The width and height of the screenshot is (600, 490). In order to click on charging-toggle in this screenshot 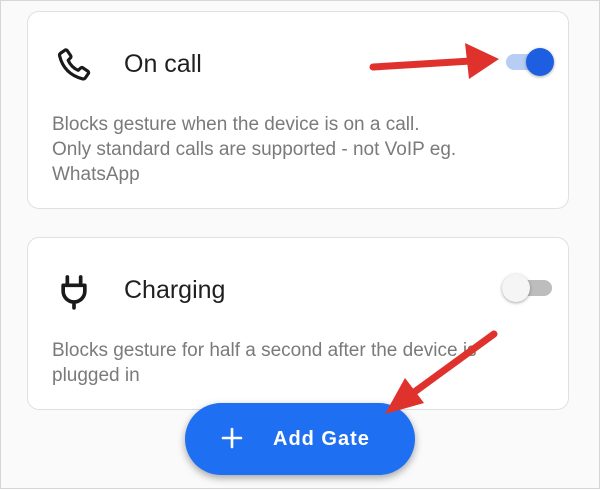, I will do `click(529, 288)`.